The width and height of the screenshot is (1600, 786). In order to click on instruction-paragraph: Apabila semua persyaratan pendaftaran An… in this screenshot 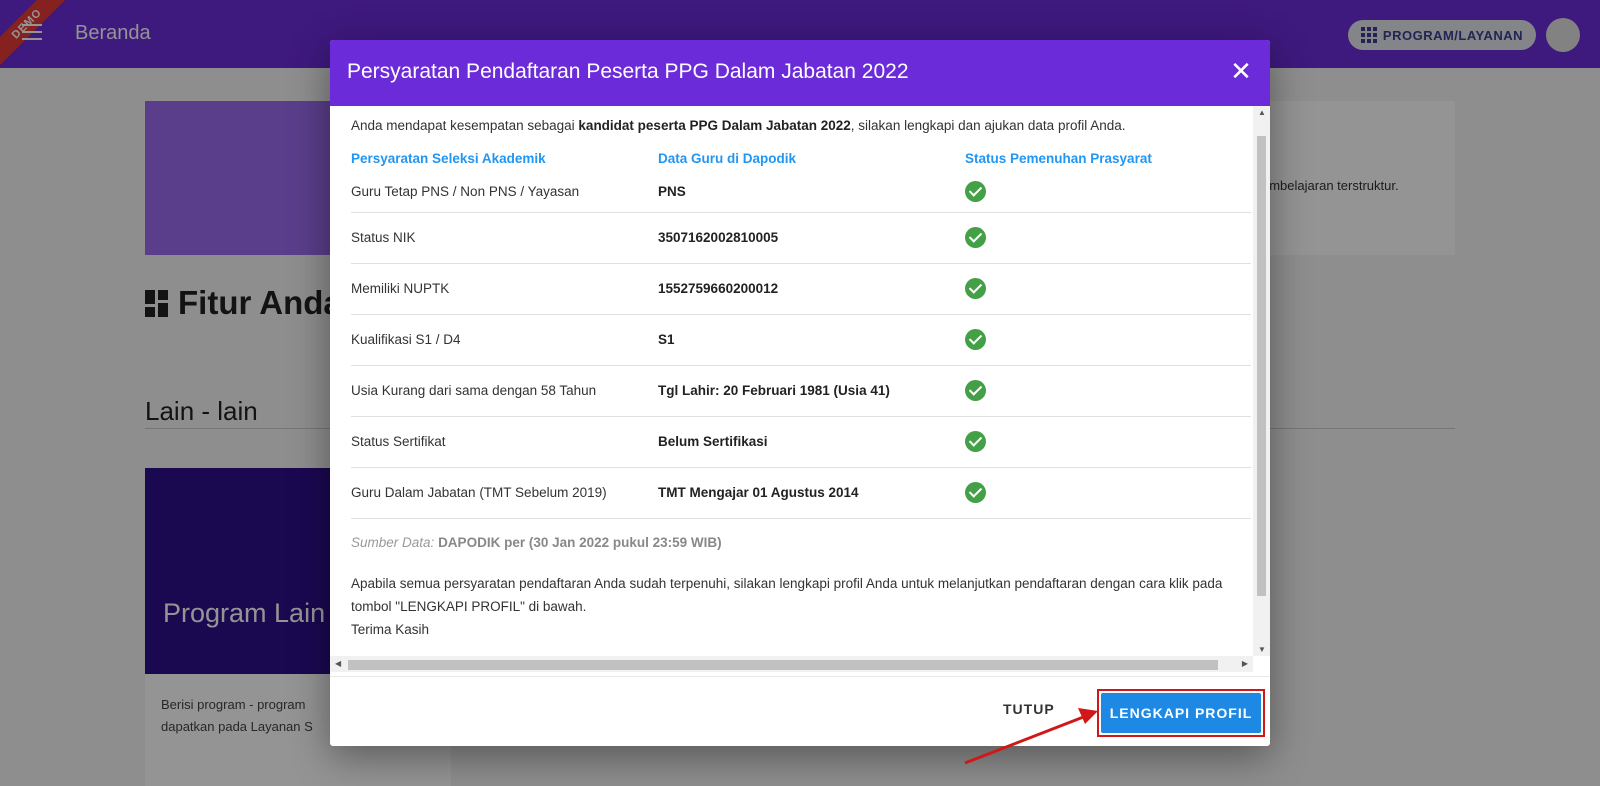, I will do `click(787, 594)`.